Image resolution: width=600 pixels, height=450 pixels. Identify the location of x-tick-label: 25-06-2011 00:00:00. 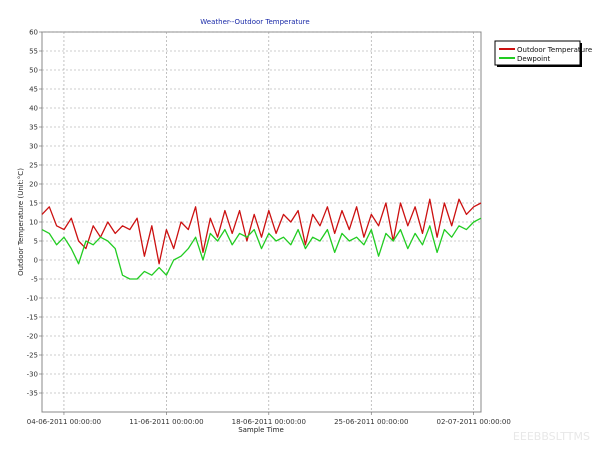
(371, 422).